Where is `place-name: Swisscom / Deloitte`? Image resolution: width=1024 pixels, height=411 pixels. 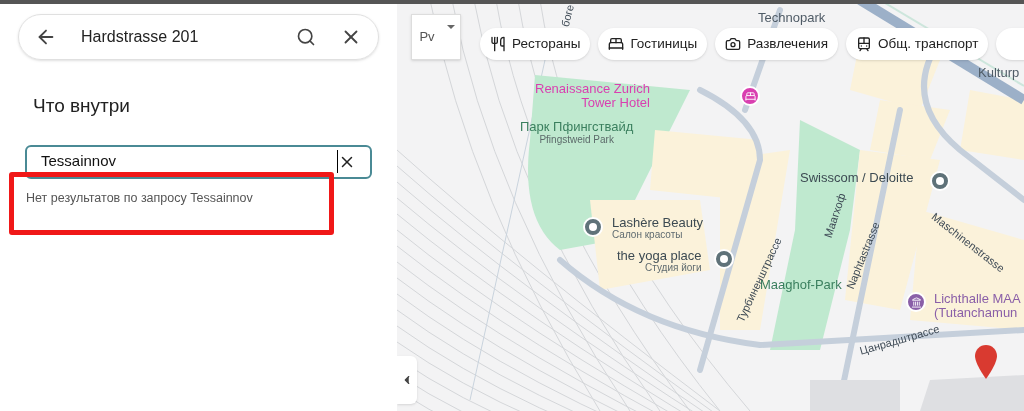 place-name: Swisscom / Deloitte is located at coordinates (857, 178).